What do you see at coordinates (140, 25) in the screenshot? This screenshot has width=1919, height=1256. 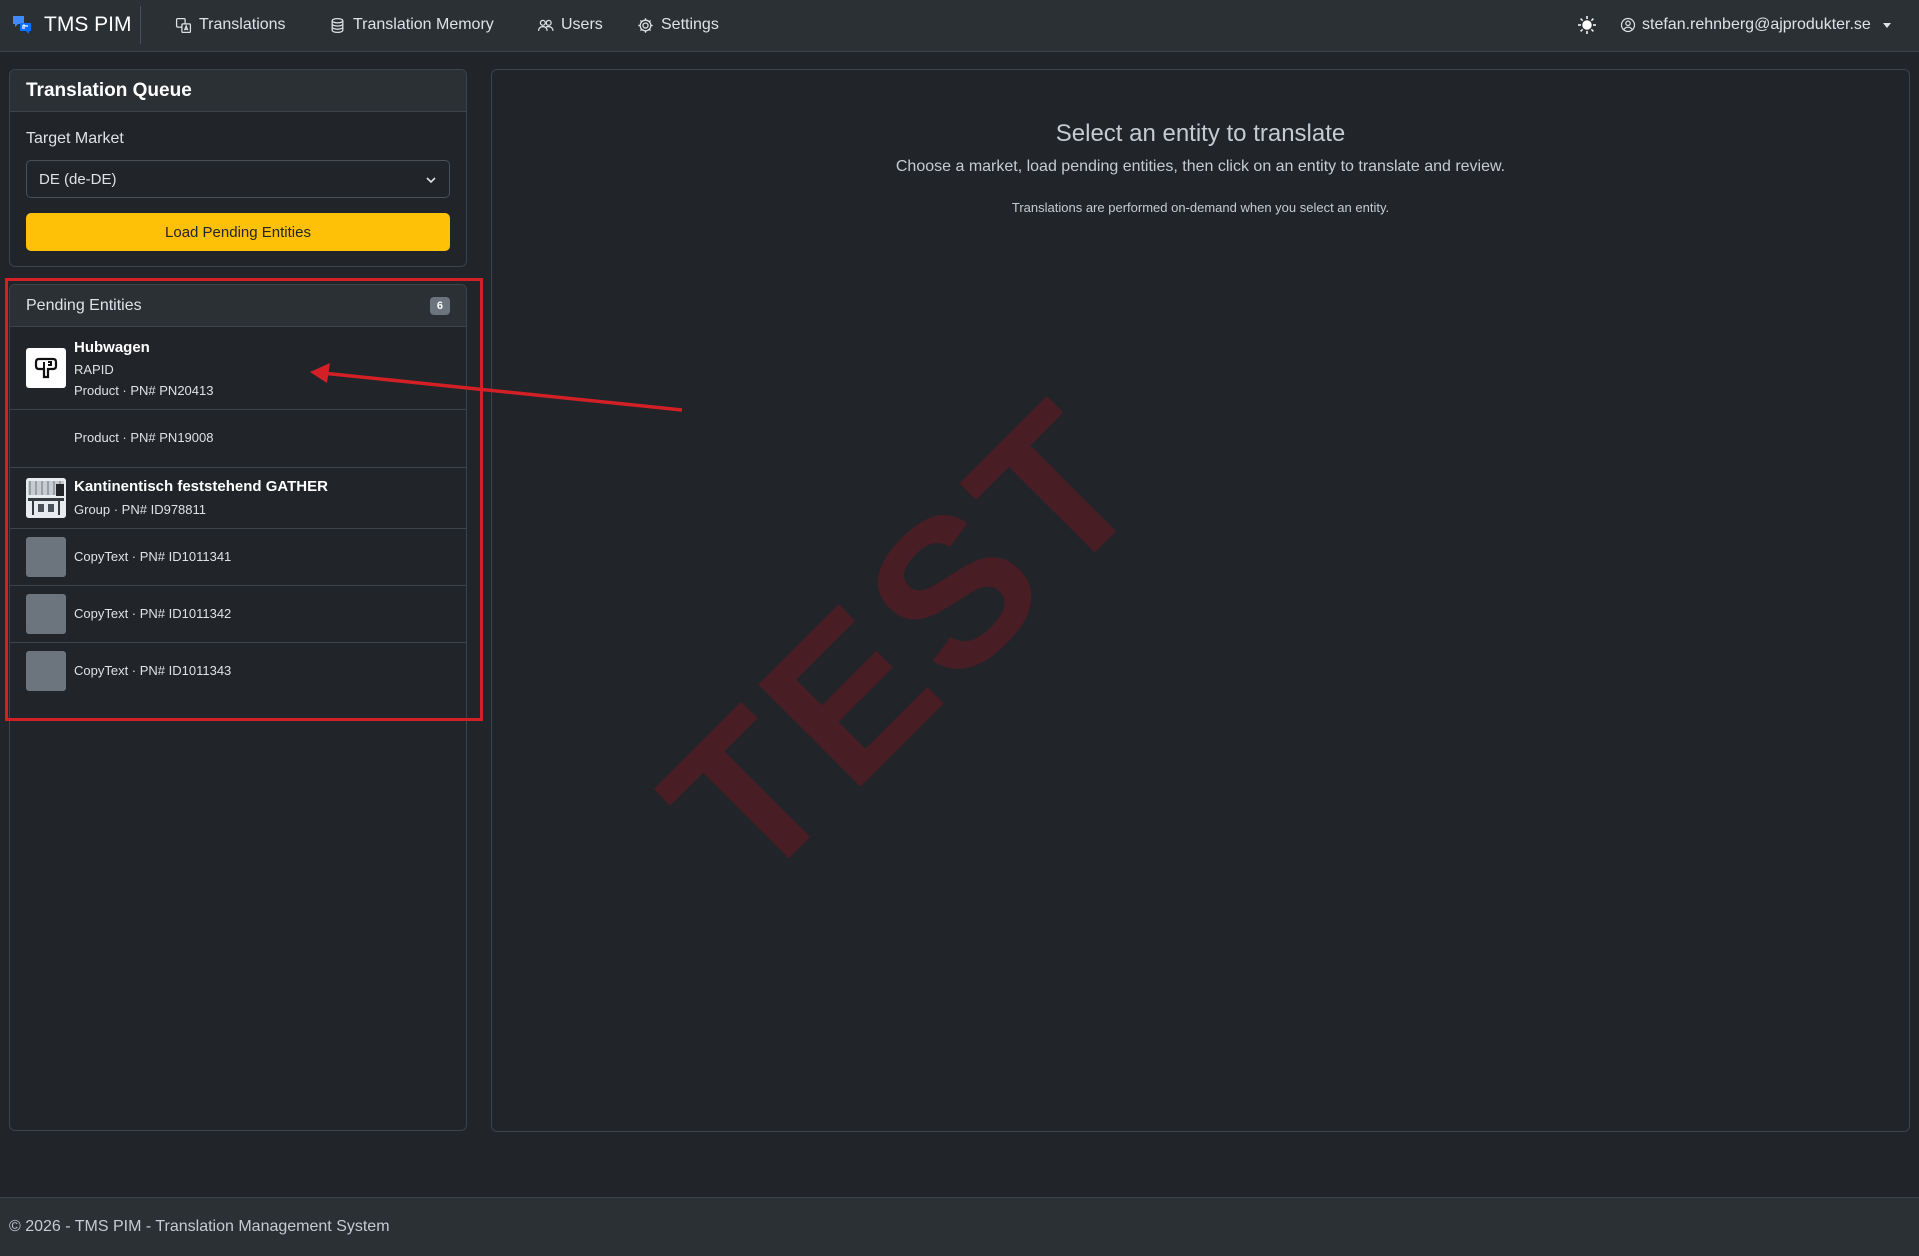 I see `navbar-divider` at bounding box center [140, 25].